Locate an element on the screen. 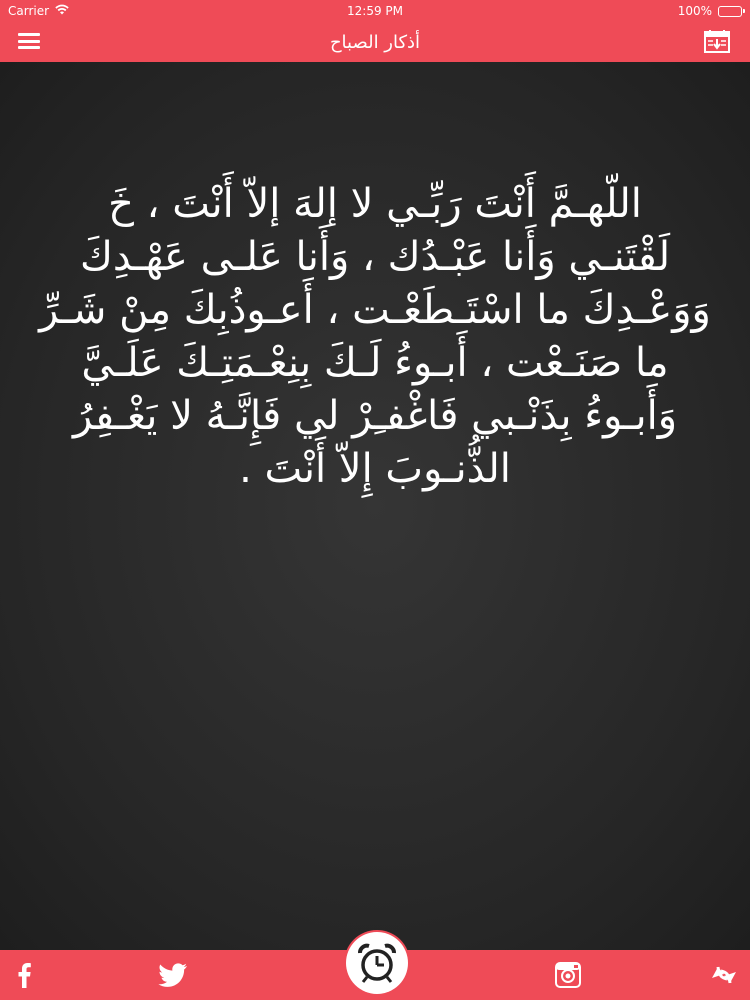 The width and height of the screenshot is (750, 1000). menu-icon is located at coordinates (29, 41).